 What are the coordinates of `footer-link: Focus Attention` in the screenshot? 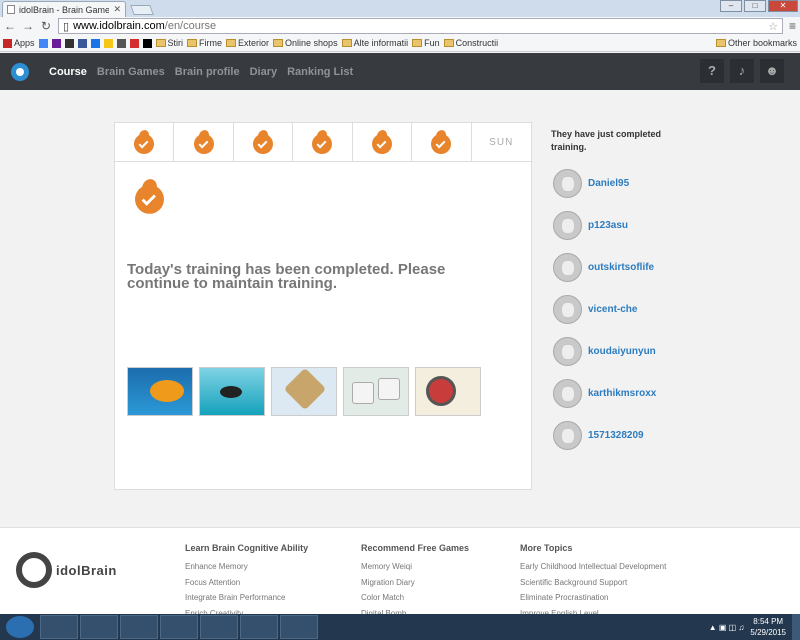 It's located at (246, 583).